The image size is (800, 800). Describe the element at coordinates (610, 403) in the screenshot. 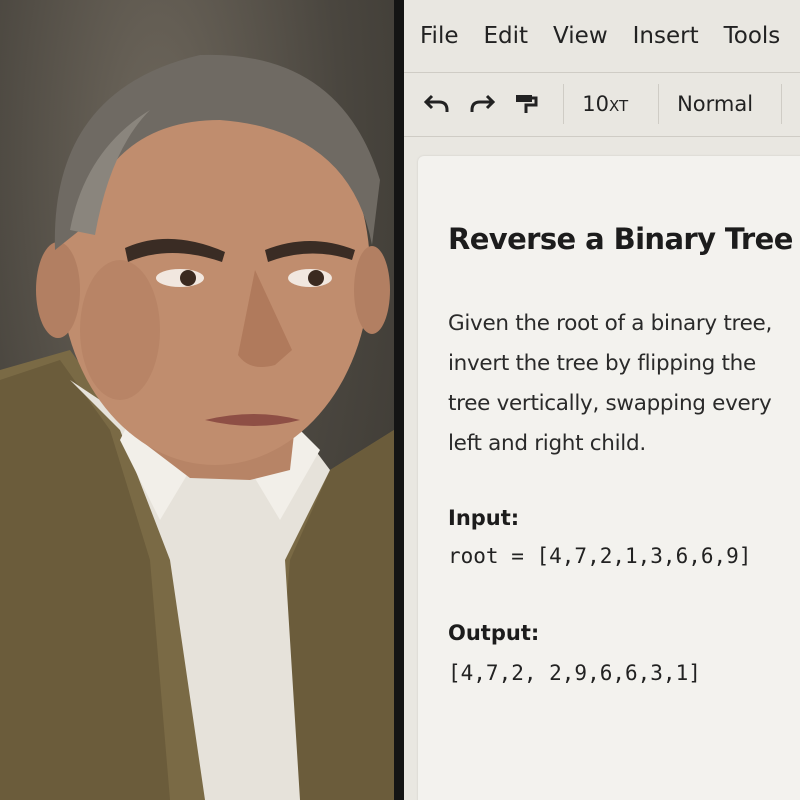

I see `description-line: tree vertically, swapping every` at that location.